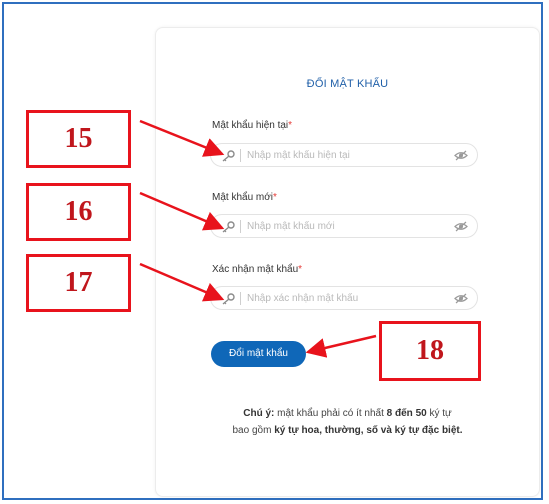 This screenshot has height=504, width=549. Describe the element at coordinates (78, 283) in the screenshot. I see `annotation-badge-17: 17` at that location.